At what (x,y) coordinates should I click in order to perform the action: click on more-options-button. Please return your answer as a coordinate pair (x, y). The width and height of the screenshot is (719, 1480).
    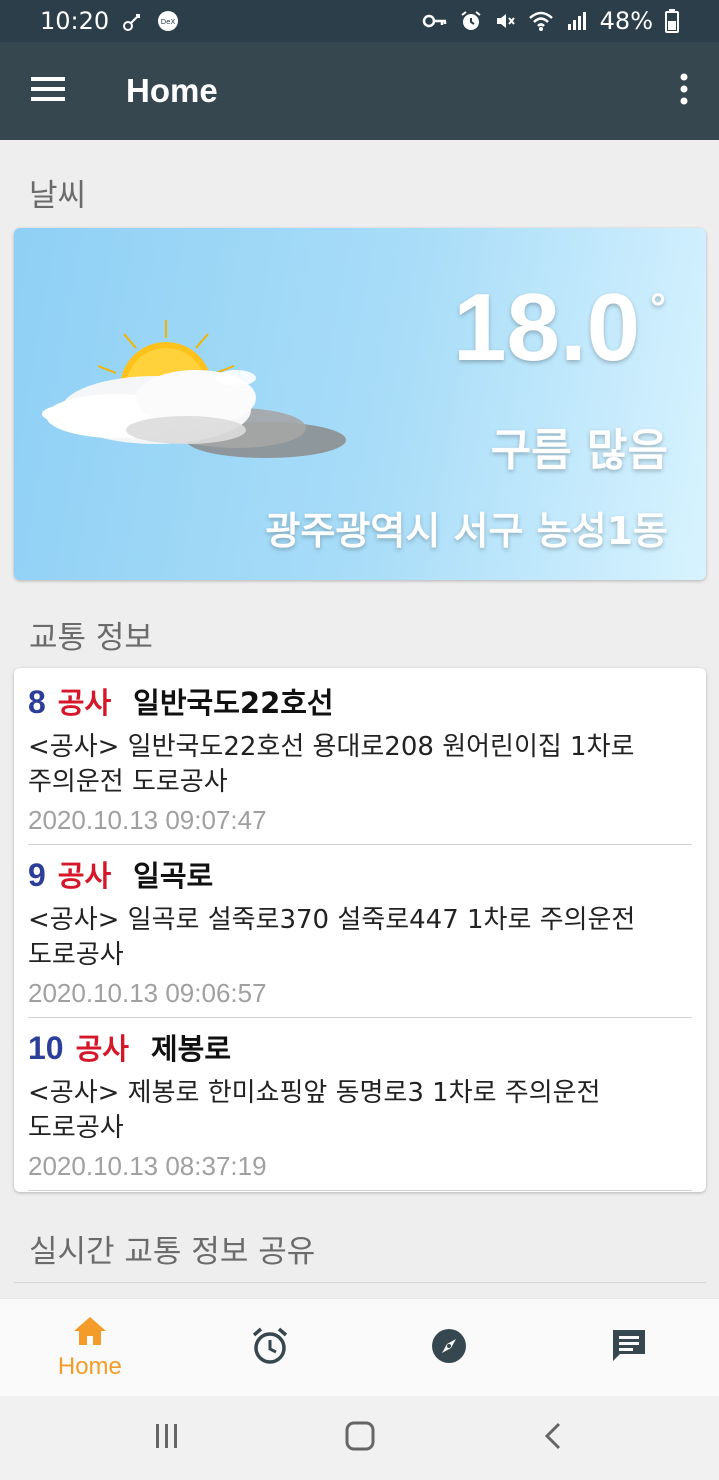
    Looking at the image, I should click on (684, 91).